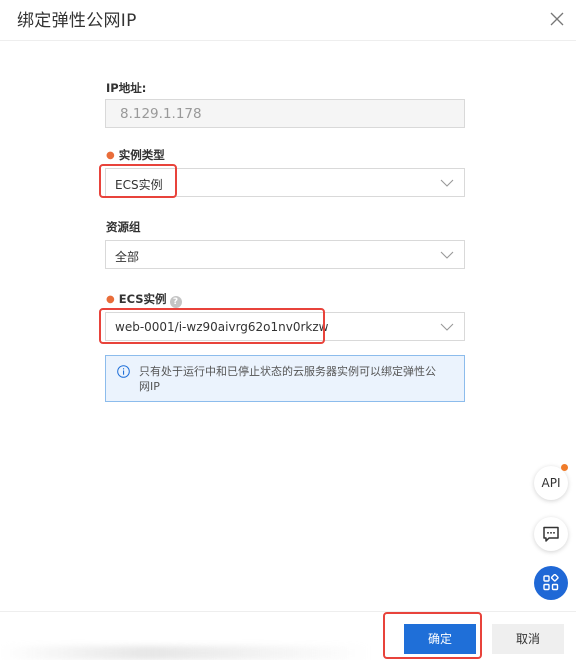 The width and height of the screenshot is (576, 660). Describe the element at coordinates (123, 227) in the screenshot. I see `resource-group-label: 资源组` at that location.